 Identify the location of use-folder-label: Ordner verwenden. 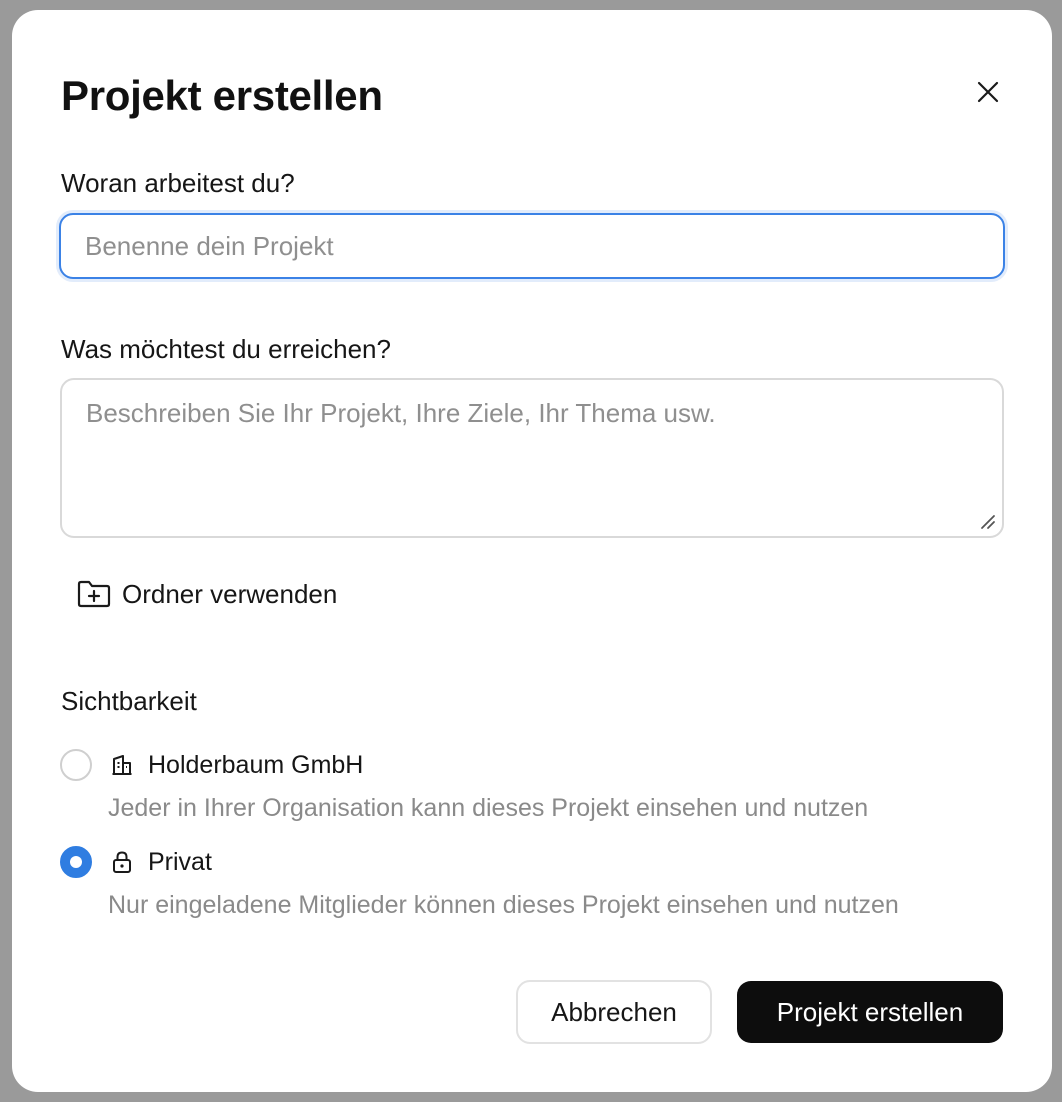
(230, 593).